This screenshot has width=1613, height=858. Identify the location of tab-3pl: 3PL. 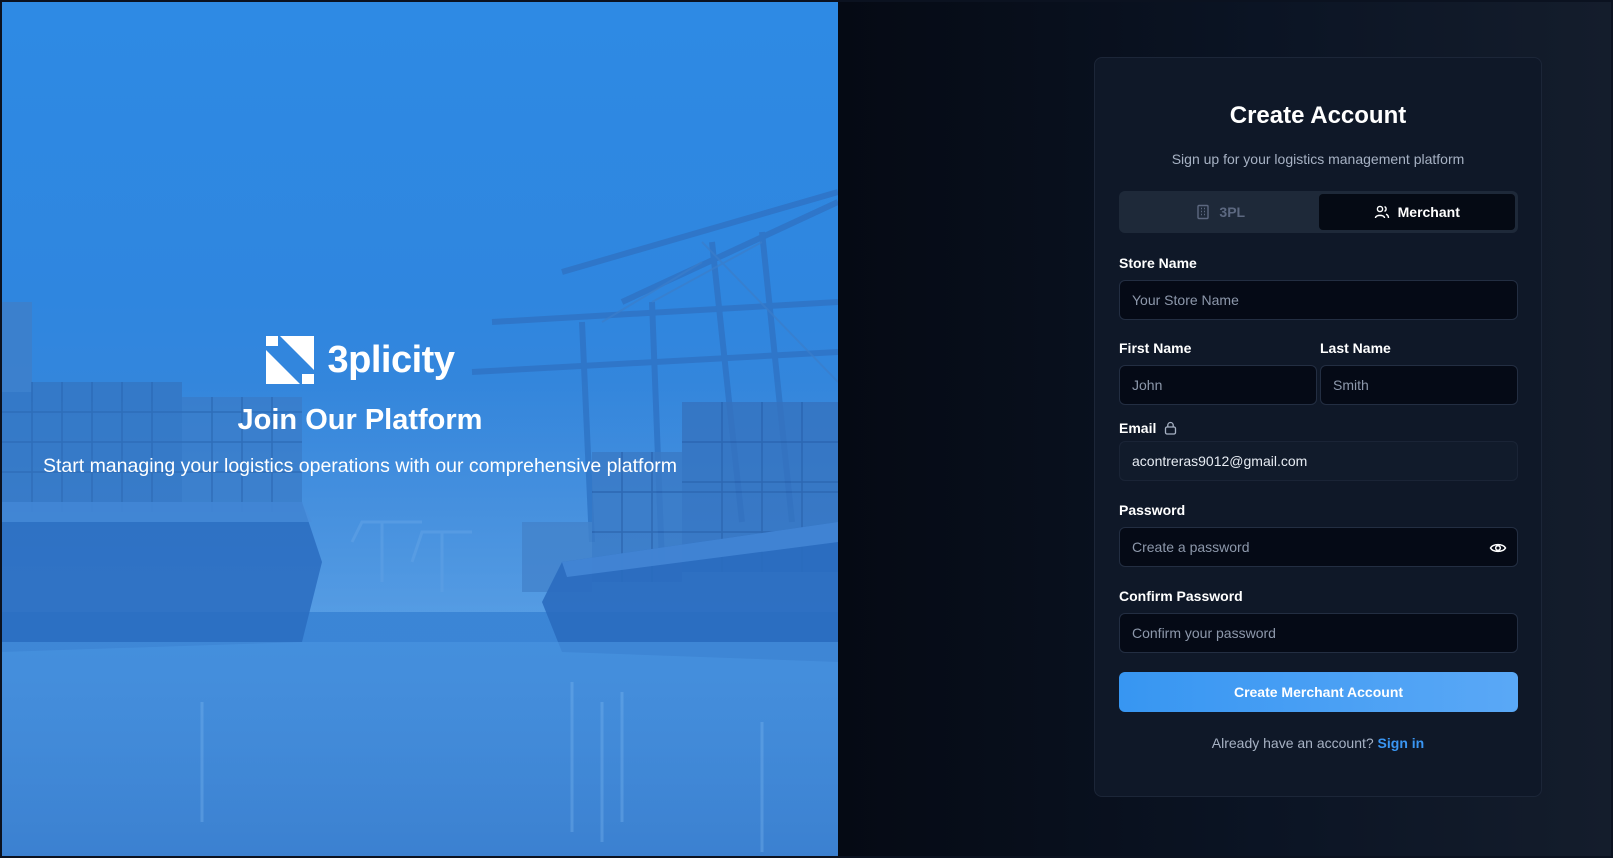
(1220, 212).